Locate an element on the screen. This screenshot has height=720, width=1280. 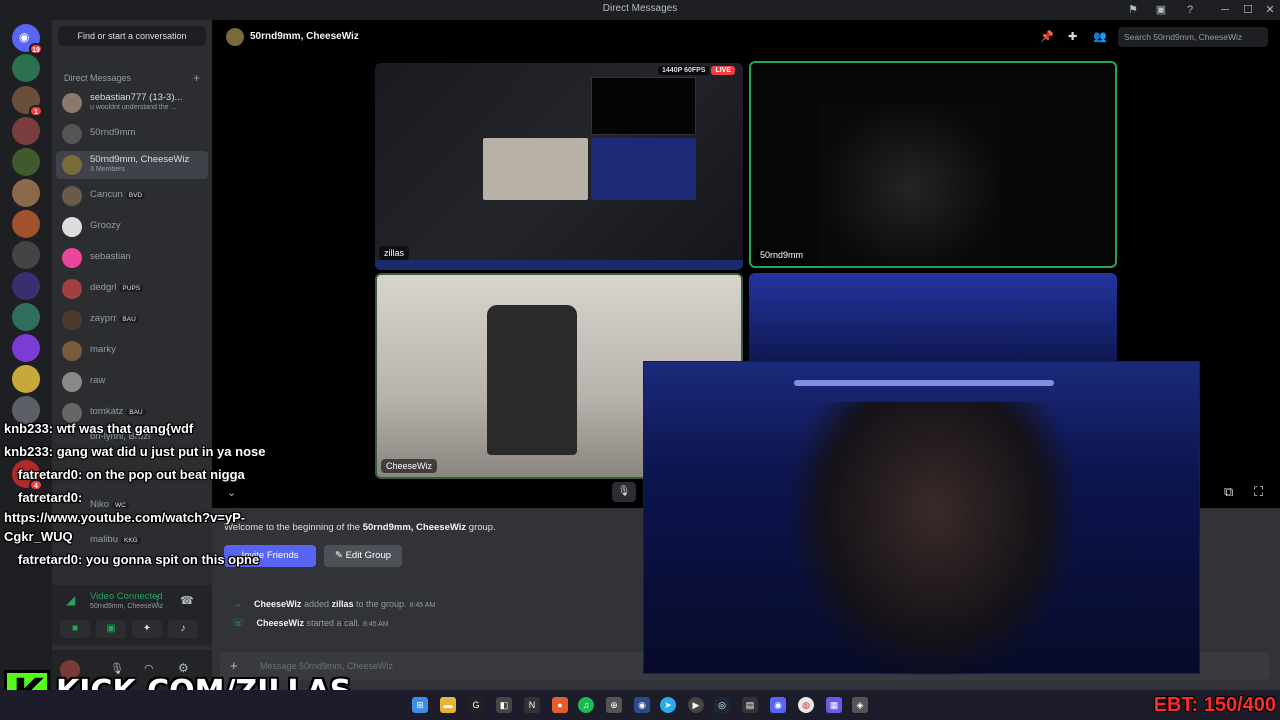
dm-item: marky is located at coordinates (132, 351).